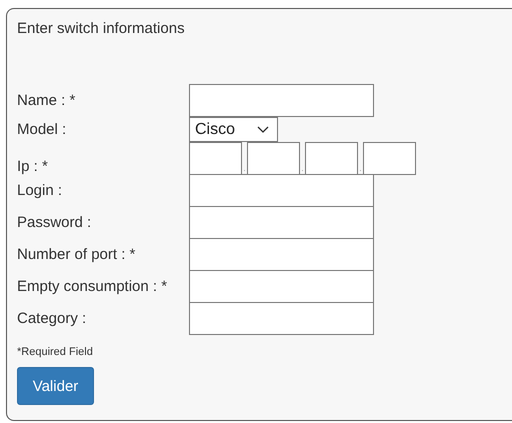  Describe the element at coordinates (46, 100) in the screenshot. I see `field-label: Name : *` at that location.